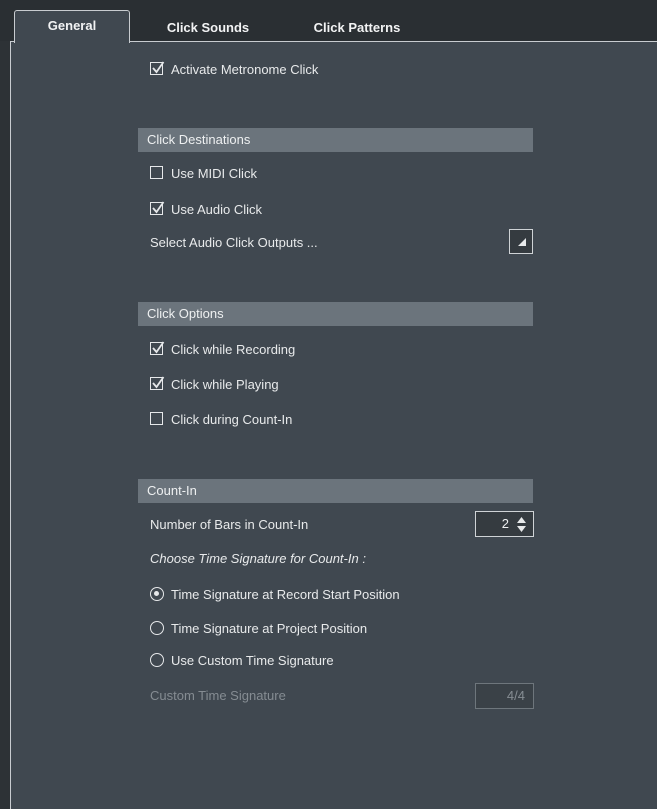  What do you see at coordinates (208, 27) in the screenshot?
I see `tab-click-sounds: Click Sounds` at bounding box center [208, 27].